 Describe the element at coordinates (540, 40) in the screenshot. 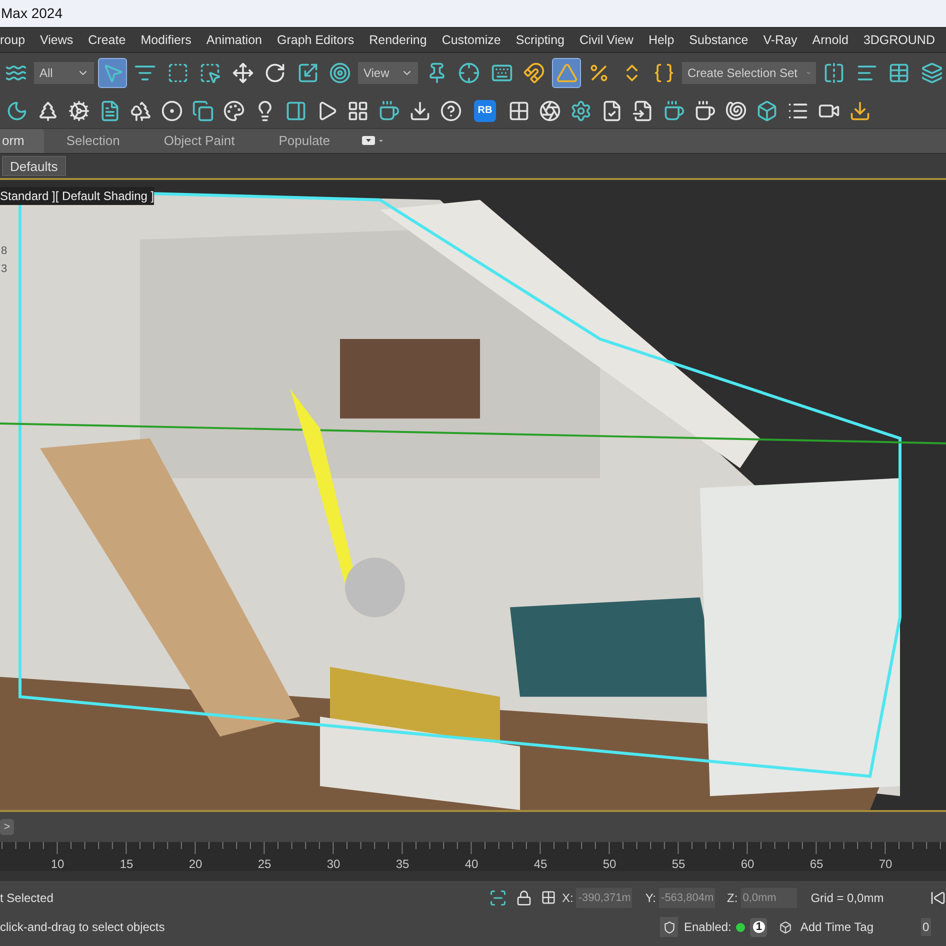

I see `menu-item: Scripting` at that location.